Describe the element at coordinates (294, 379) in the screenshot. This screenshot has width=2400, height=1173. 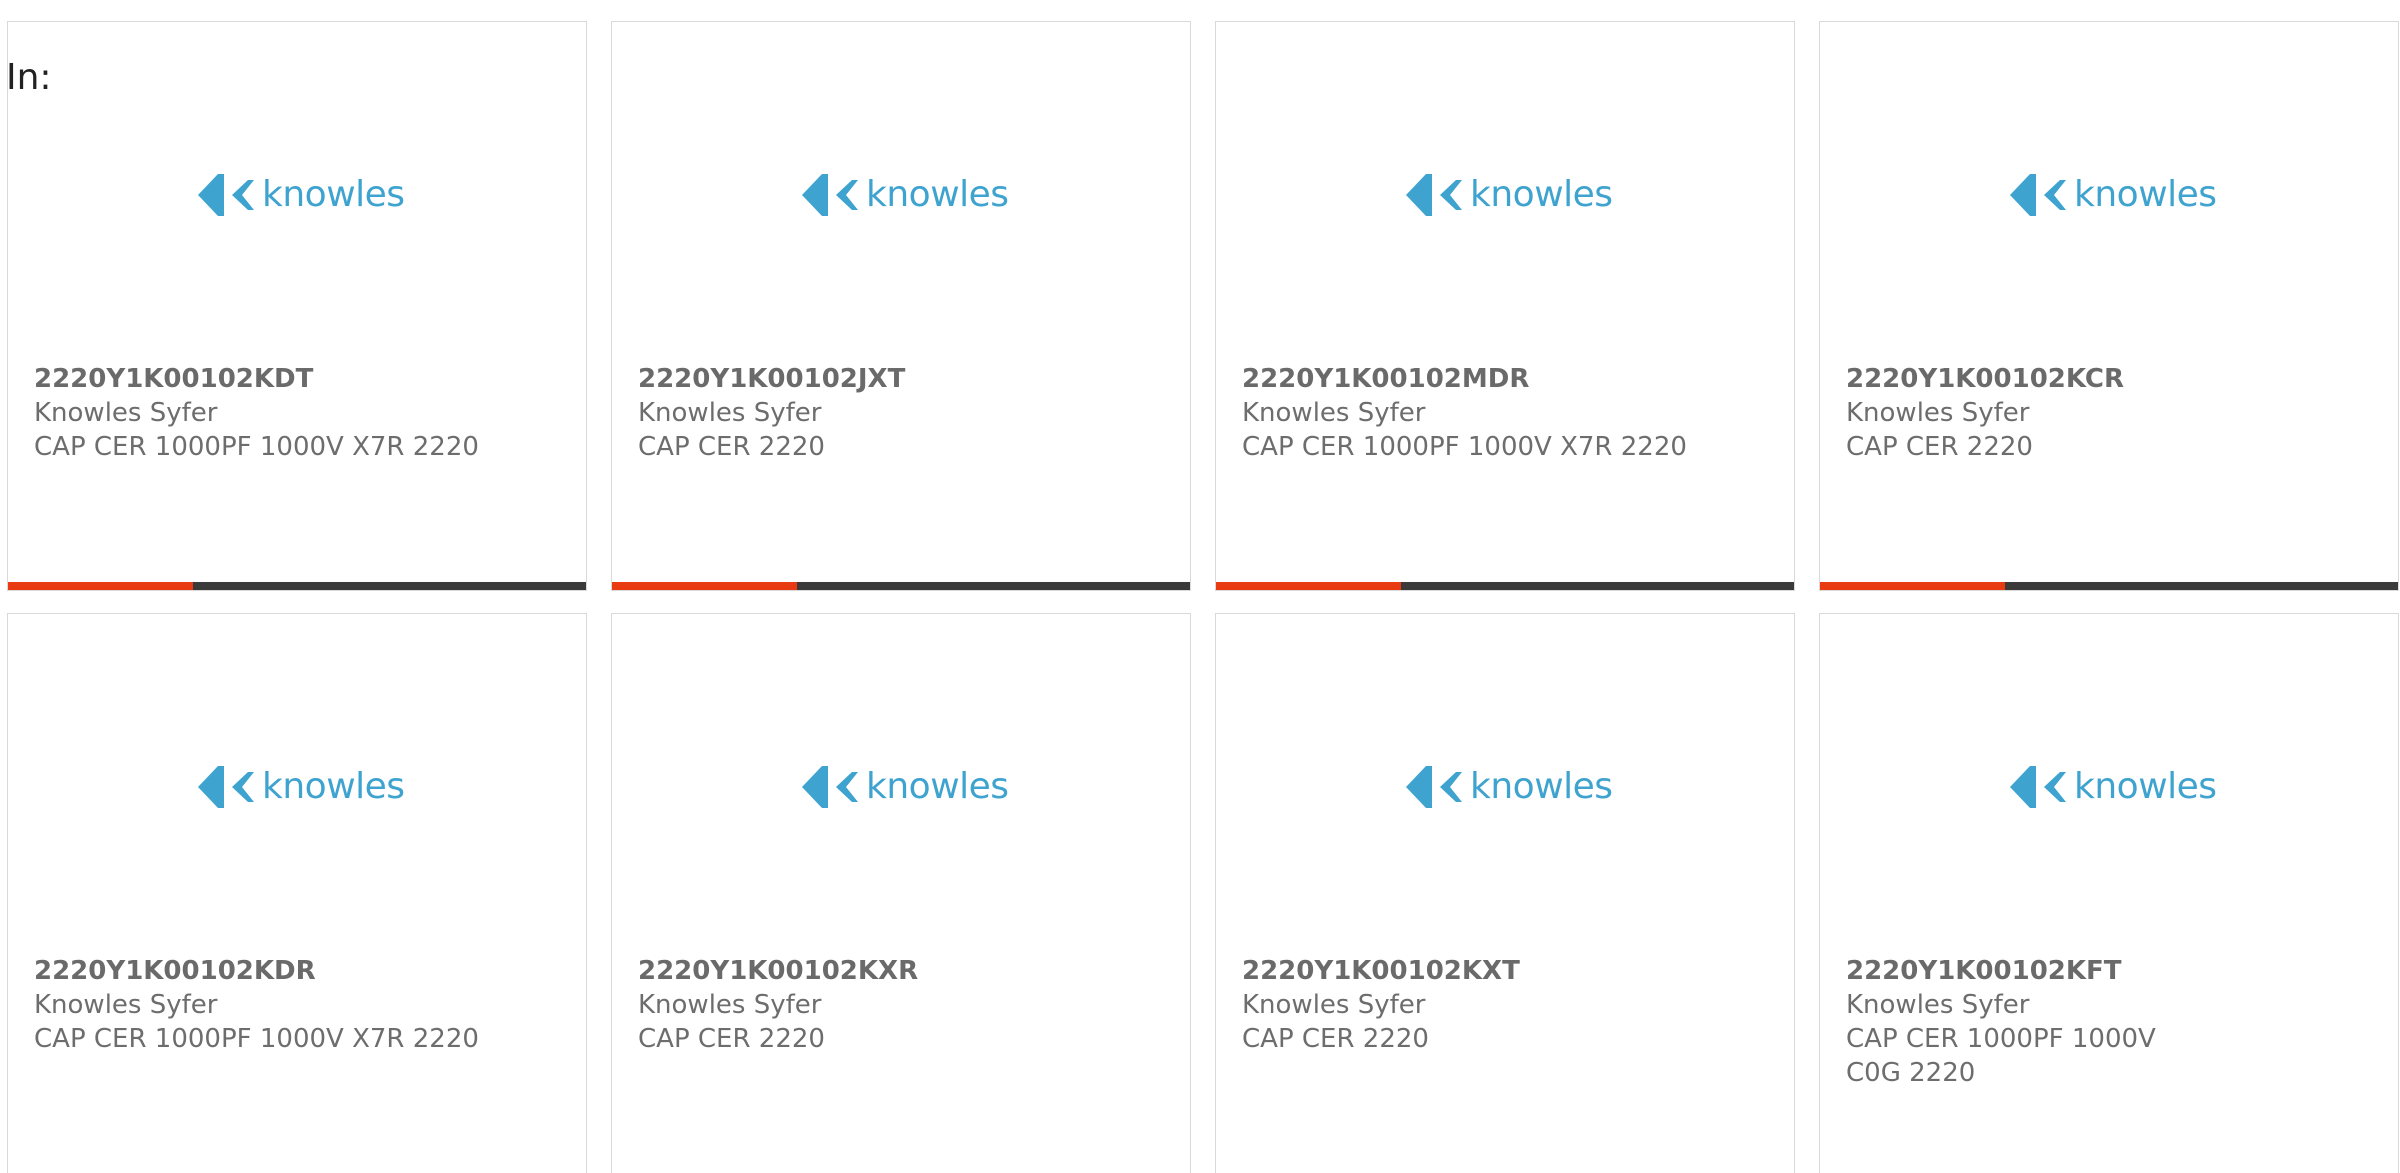
I see `part-number: 2220Y1K00102KDT` at that location.